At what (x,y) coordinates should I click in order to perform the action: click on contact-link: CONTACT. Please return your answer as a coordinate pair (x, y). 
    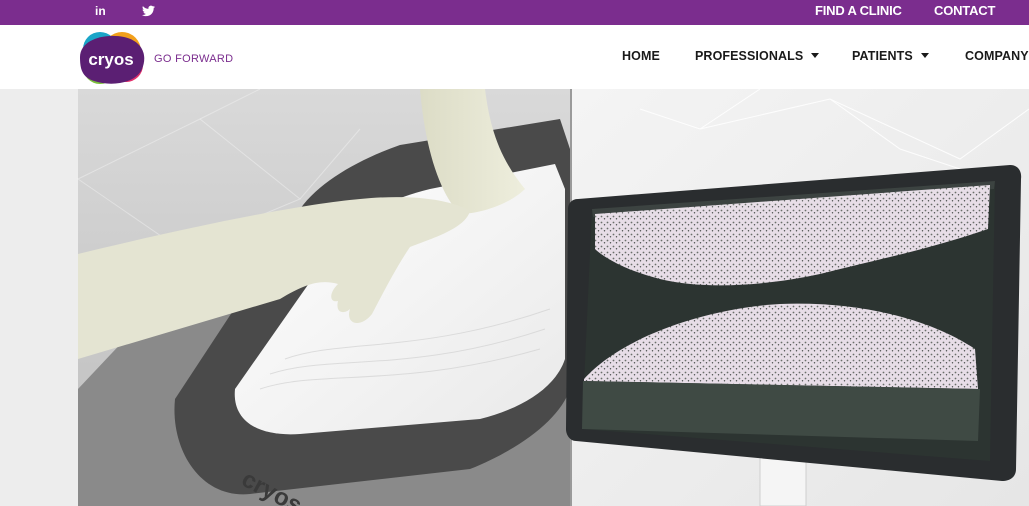
    Looking at the image, I should click on (964, 11).